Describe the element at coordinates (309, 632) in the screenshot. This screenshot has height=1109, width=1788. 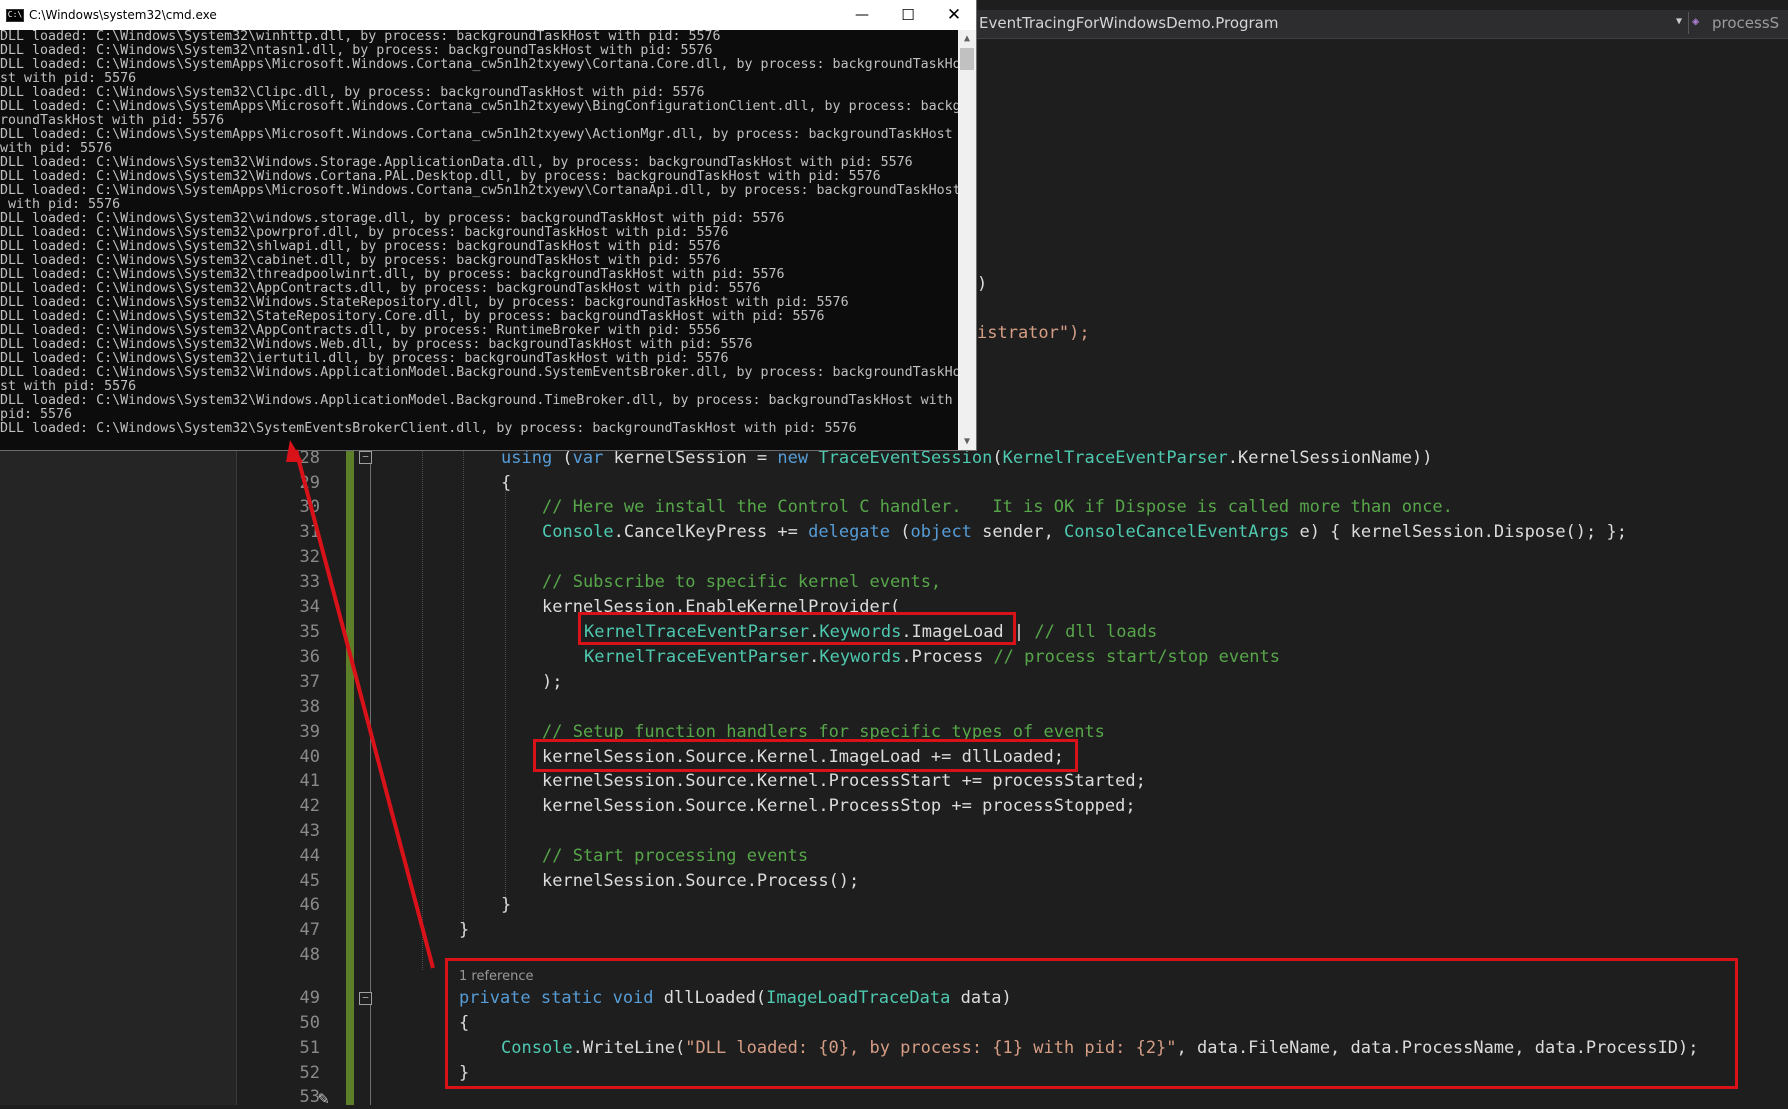
I see `line-number: 35` at that location.